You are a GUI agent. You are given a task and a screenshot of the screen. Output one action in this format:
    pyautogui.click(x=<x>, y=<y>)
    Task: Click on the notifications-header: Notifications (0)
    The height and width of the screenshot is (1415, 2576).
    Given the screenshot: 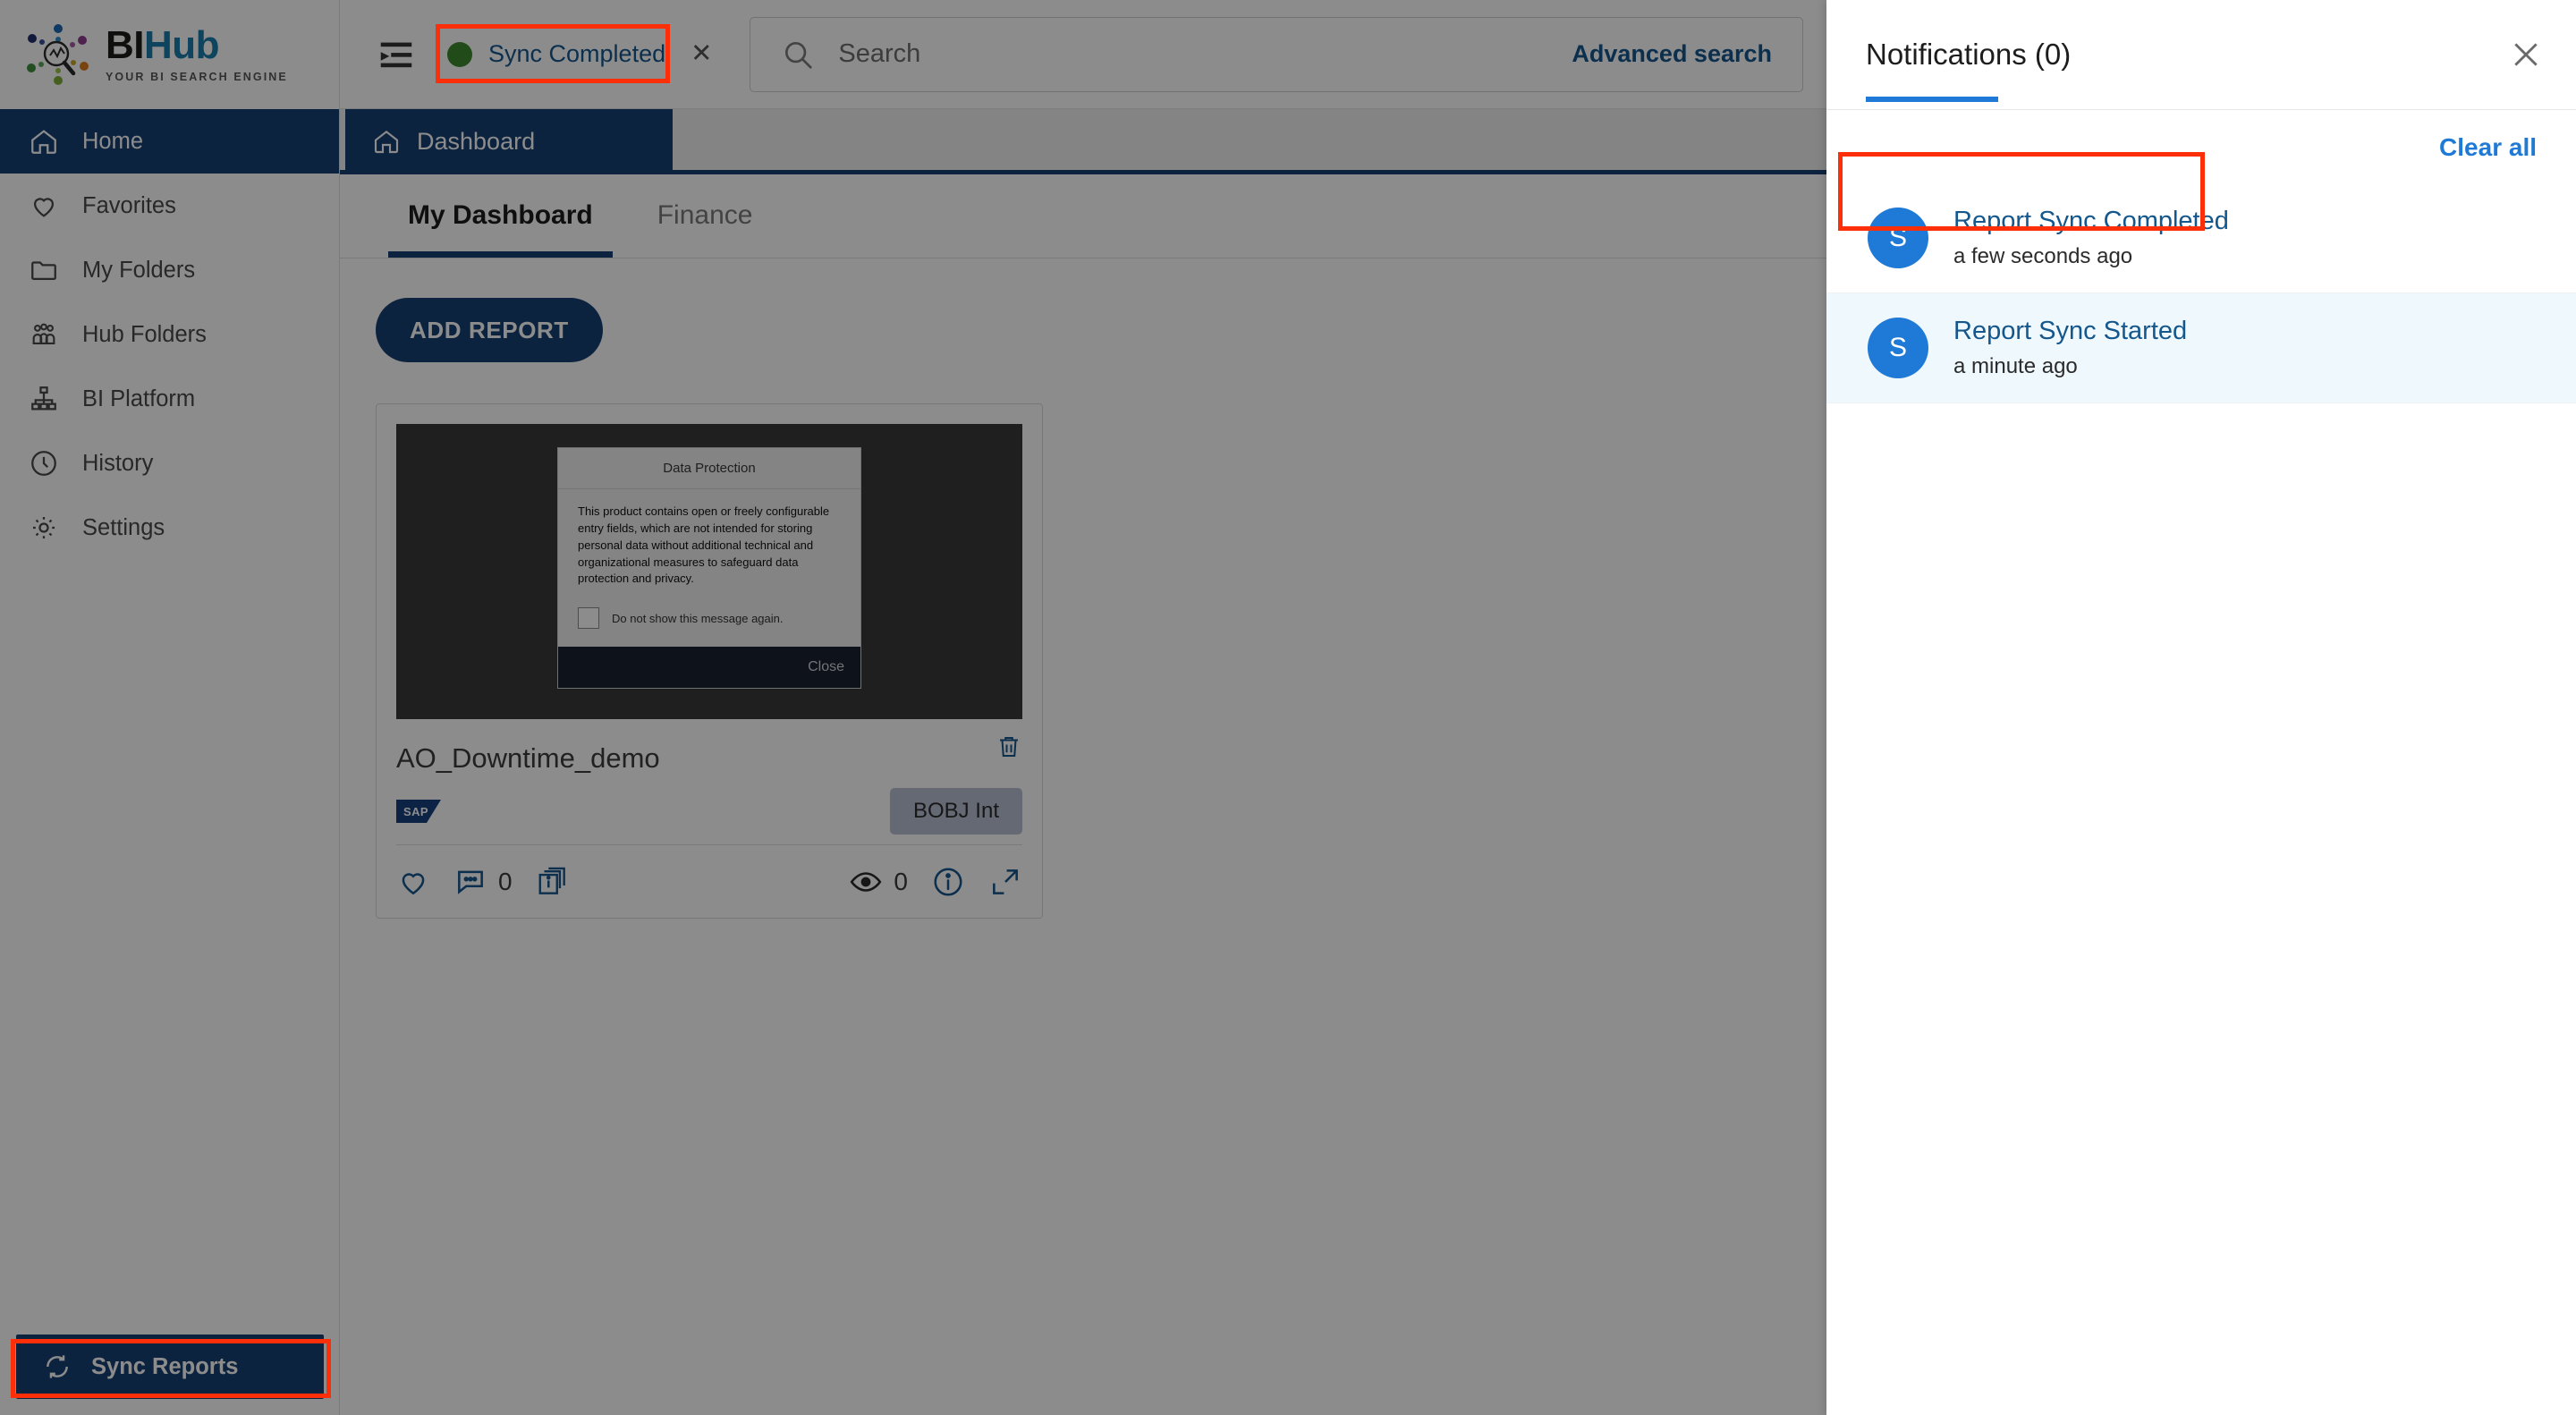 What is the action you would take?
    pyautogui.click(x=2201, y=55)
    